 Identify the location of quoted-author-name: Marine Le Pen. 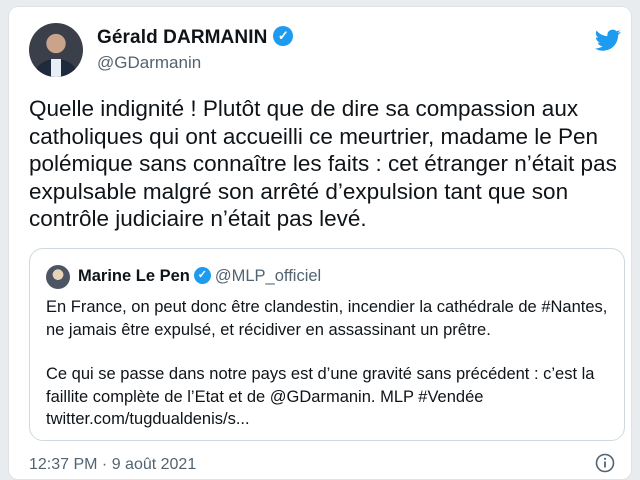
(134, 276).